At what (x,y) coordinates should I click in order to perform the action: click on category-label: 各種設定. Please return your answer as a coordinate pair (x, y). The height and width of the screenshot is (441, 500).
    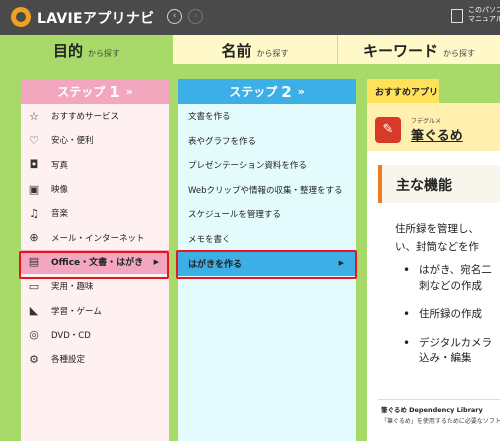
    Looking at the image, I should click on (68, 360).